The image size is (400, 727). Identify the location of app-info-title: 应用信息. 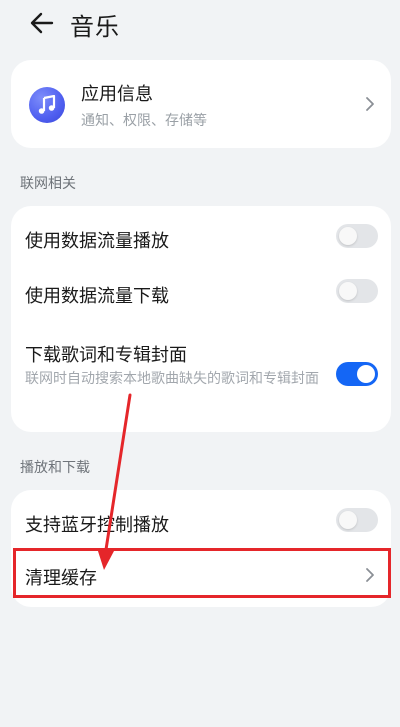
(117, 94).